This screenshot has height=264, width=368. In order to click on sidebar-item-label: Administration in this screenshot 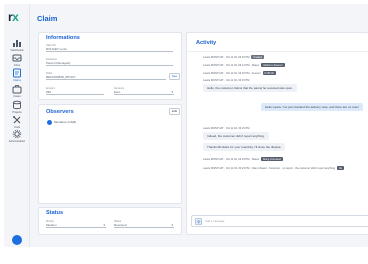, I will do `click(17, 141)`.